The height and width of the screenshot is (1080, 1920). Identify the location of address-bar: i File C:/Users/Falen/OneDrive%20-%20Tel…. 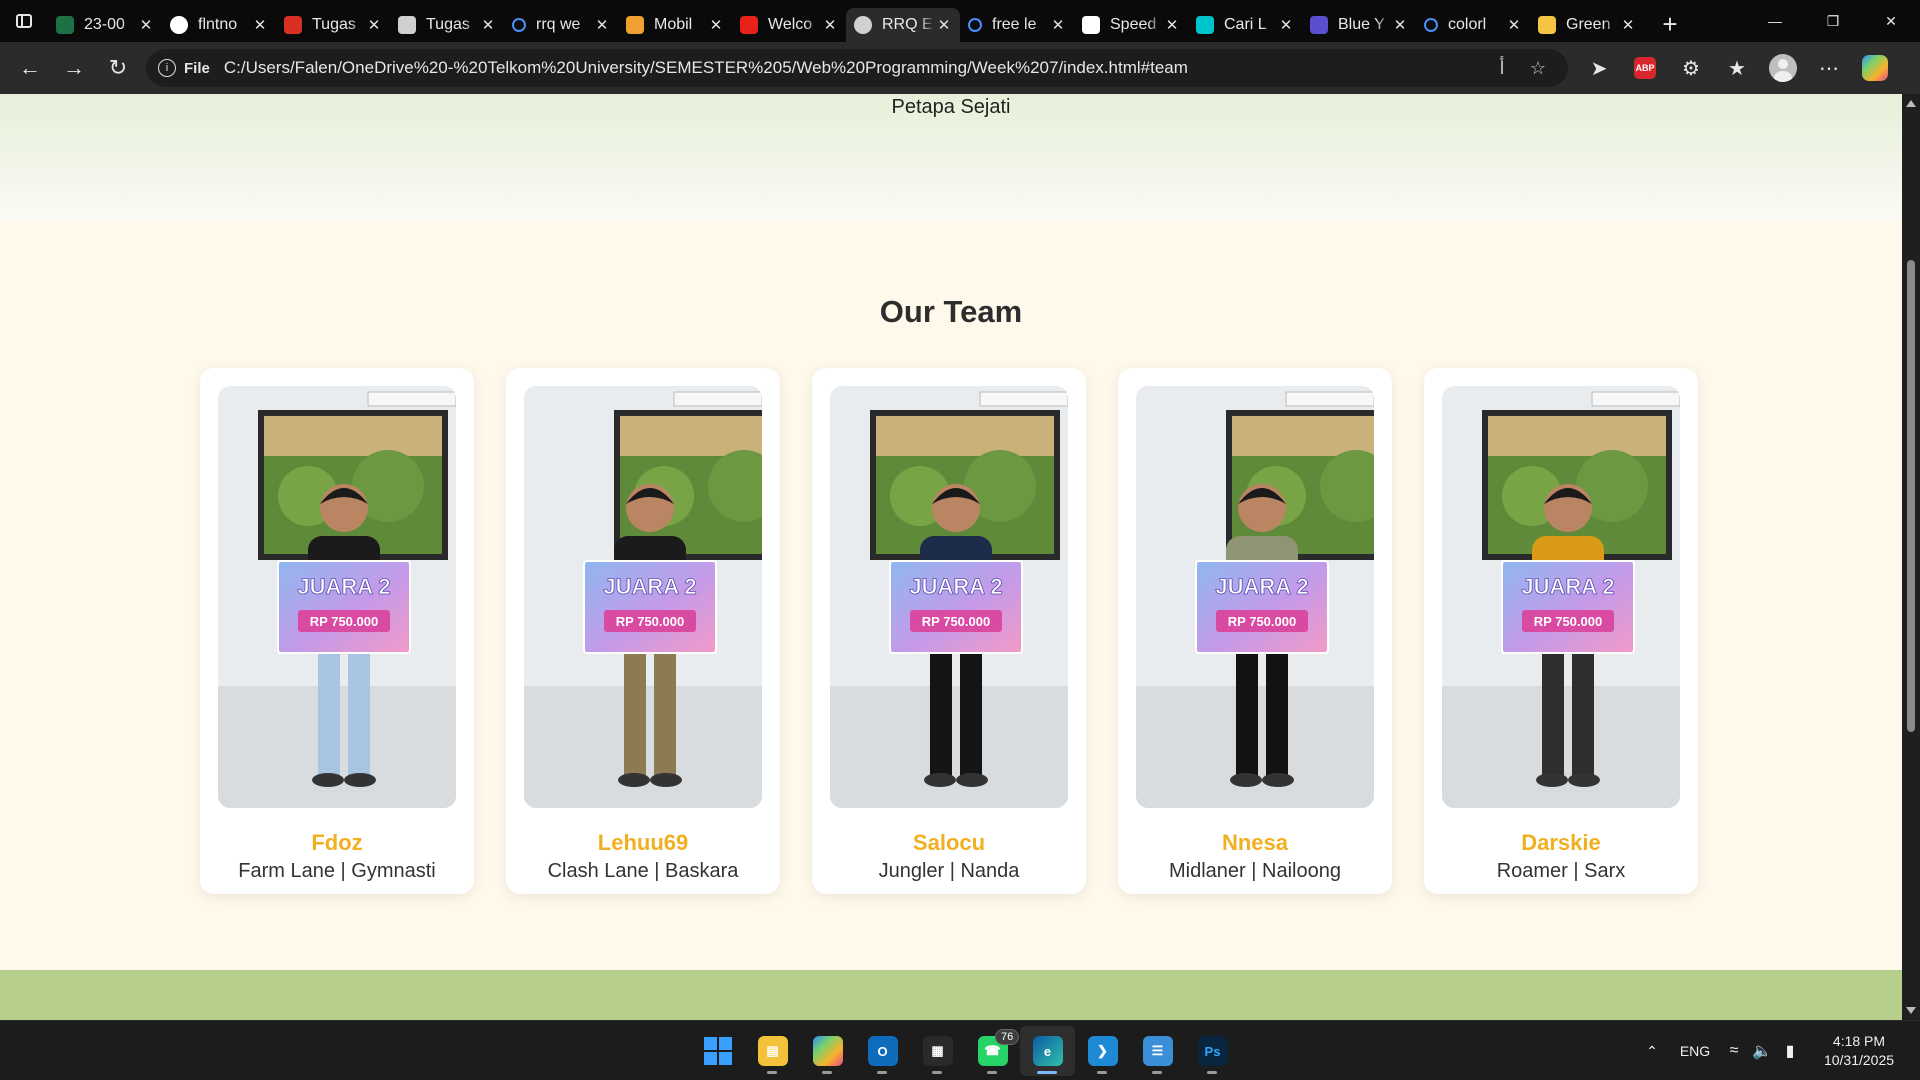
(857, 68).